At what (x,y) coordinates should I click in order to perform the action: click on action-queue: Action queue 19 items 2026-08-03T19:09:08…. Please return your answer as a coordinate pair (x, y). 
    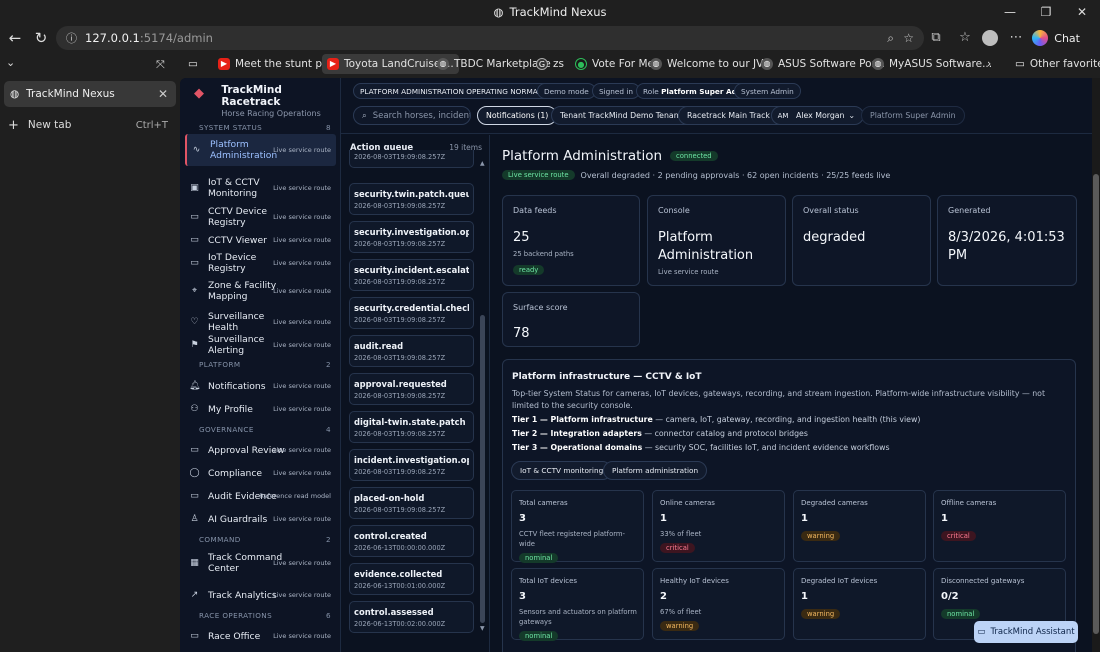
    Looking at the image, I should click on (416, 393).